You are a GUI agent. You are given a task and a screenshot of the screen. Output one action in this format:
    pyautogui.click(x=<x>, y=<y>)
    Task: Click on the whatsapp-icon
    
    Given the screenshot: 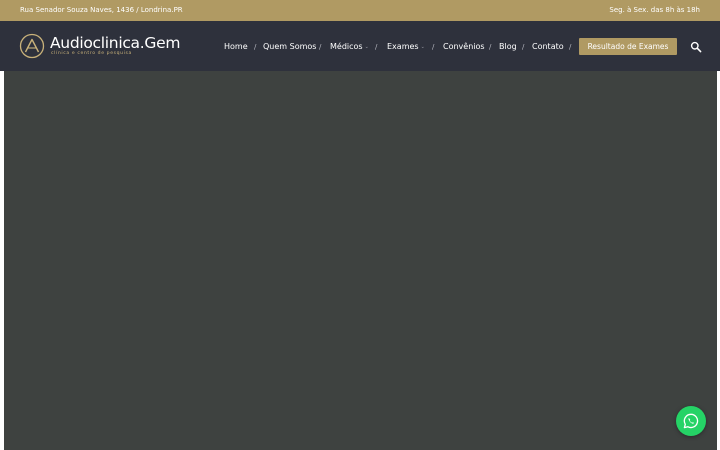 What is the action you would take?
    pyautogui.click(x=691, y=421)
    